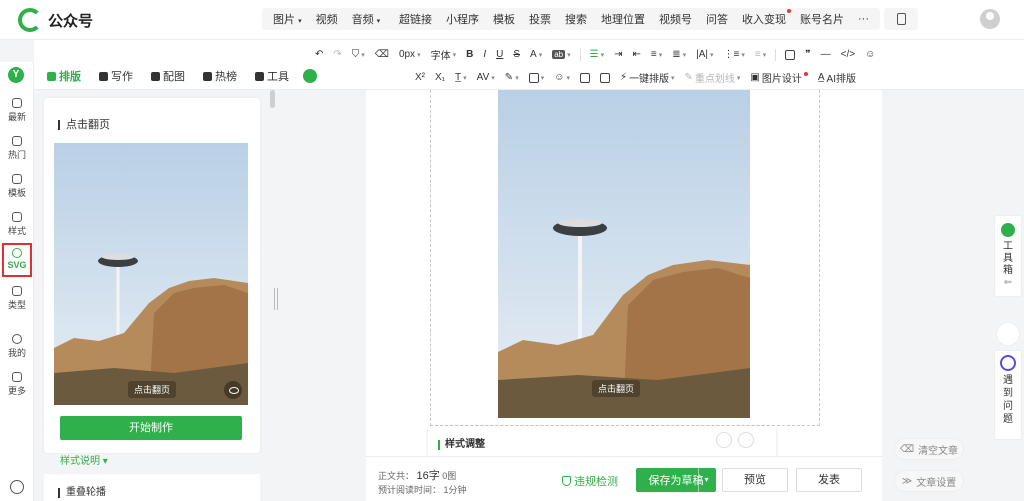  Describe the element at coordinates (17, 260) in the screenshot. I see `rail-item-svg: SVG` at that location.